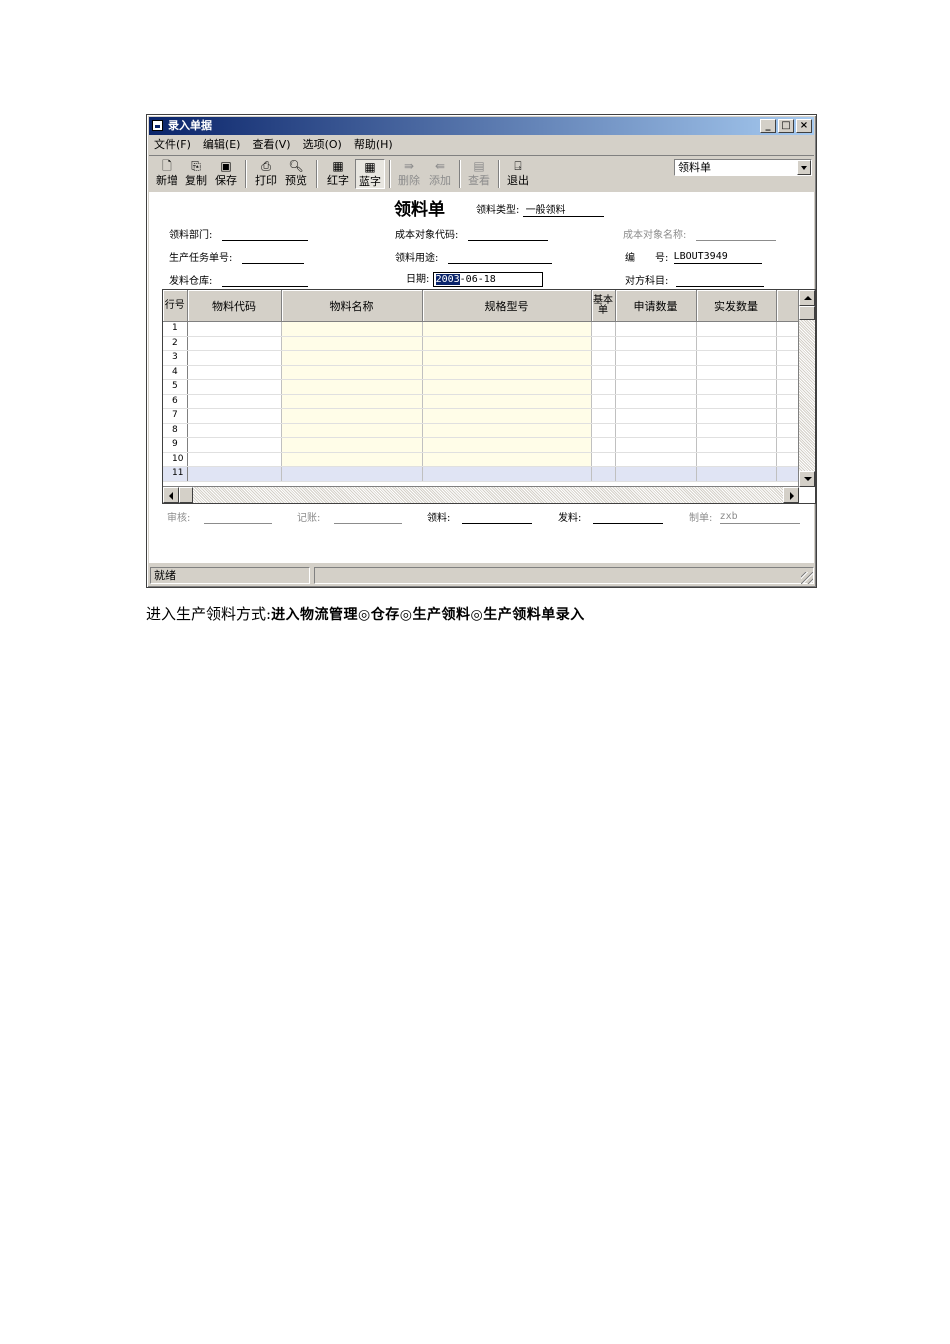  I want to click on menu-file: 文件(F), so click(172, 145).